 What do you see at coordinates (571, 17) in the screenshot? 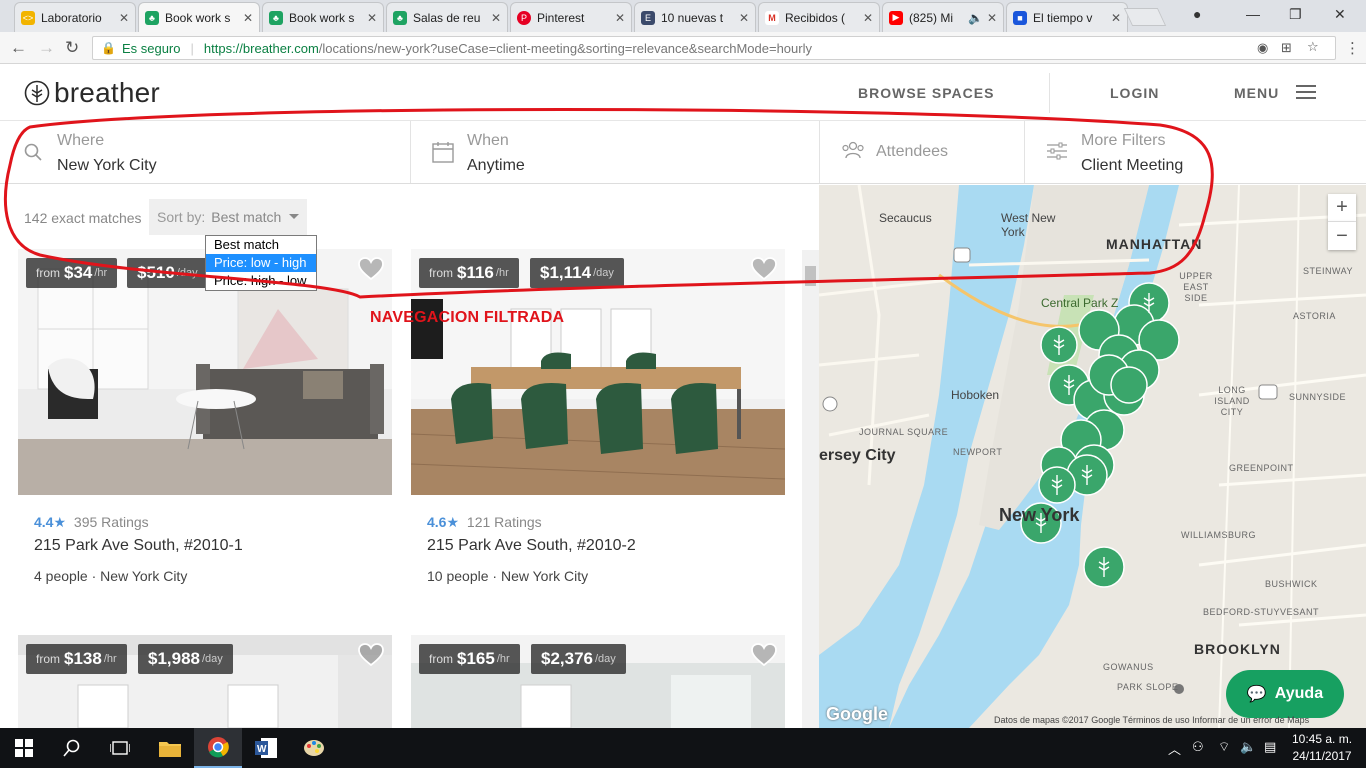
I see `browser-tab: P Pinterest ✕` at bounding box center [571, 17].